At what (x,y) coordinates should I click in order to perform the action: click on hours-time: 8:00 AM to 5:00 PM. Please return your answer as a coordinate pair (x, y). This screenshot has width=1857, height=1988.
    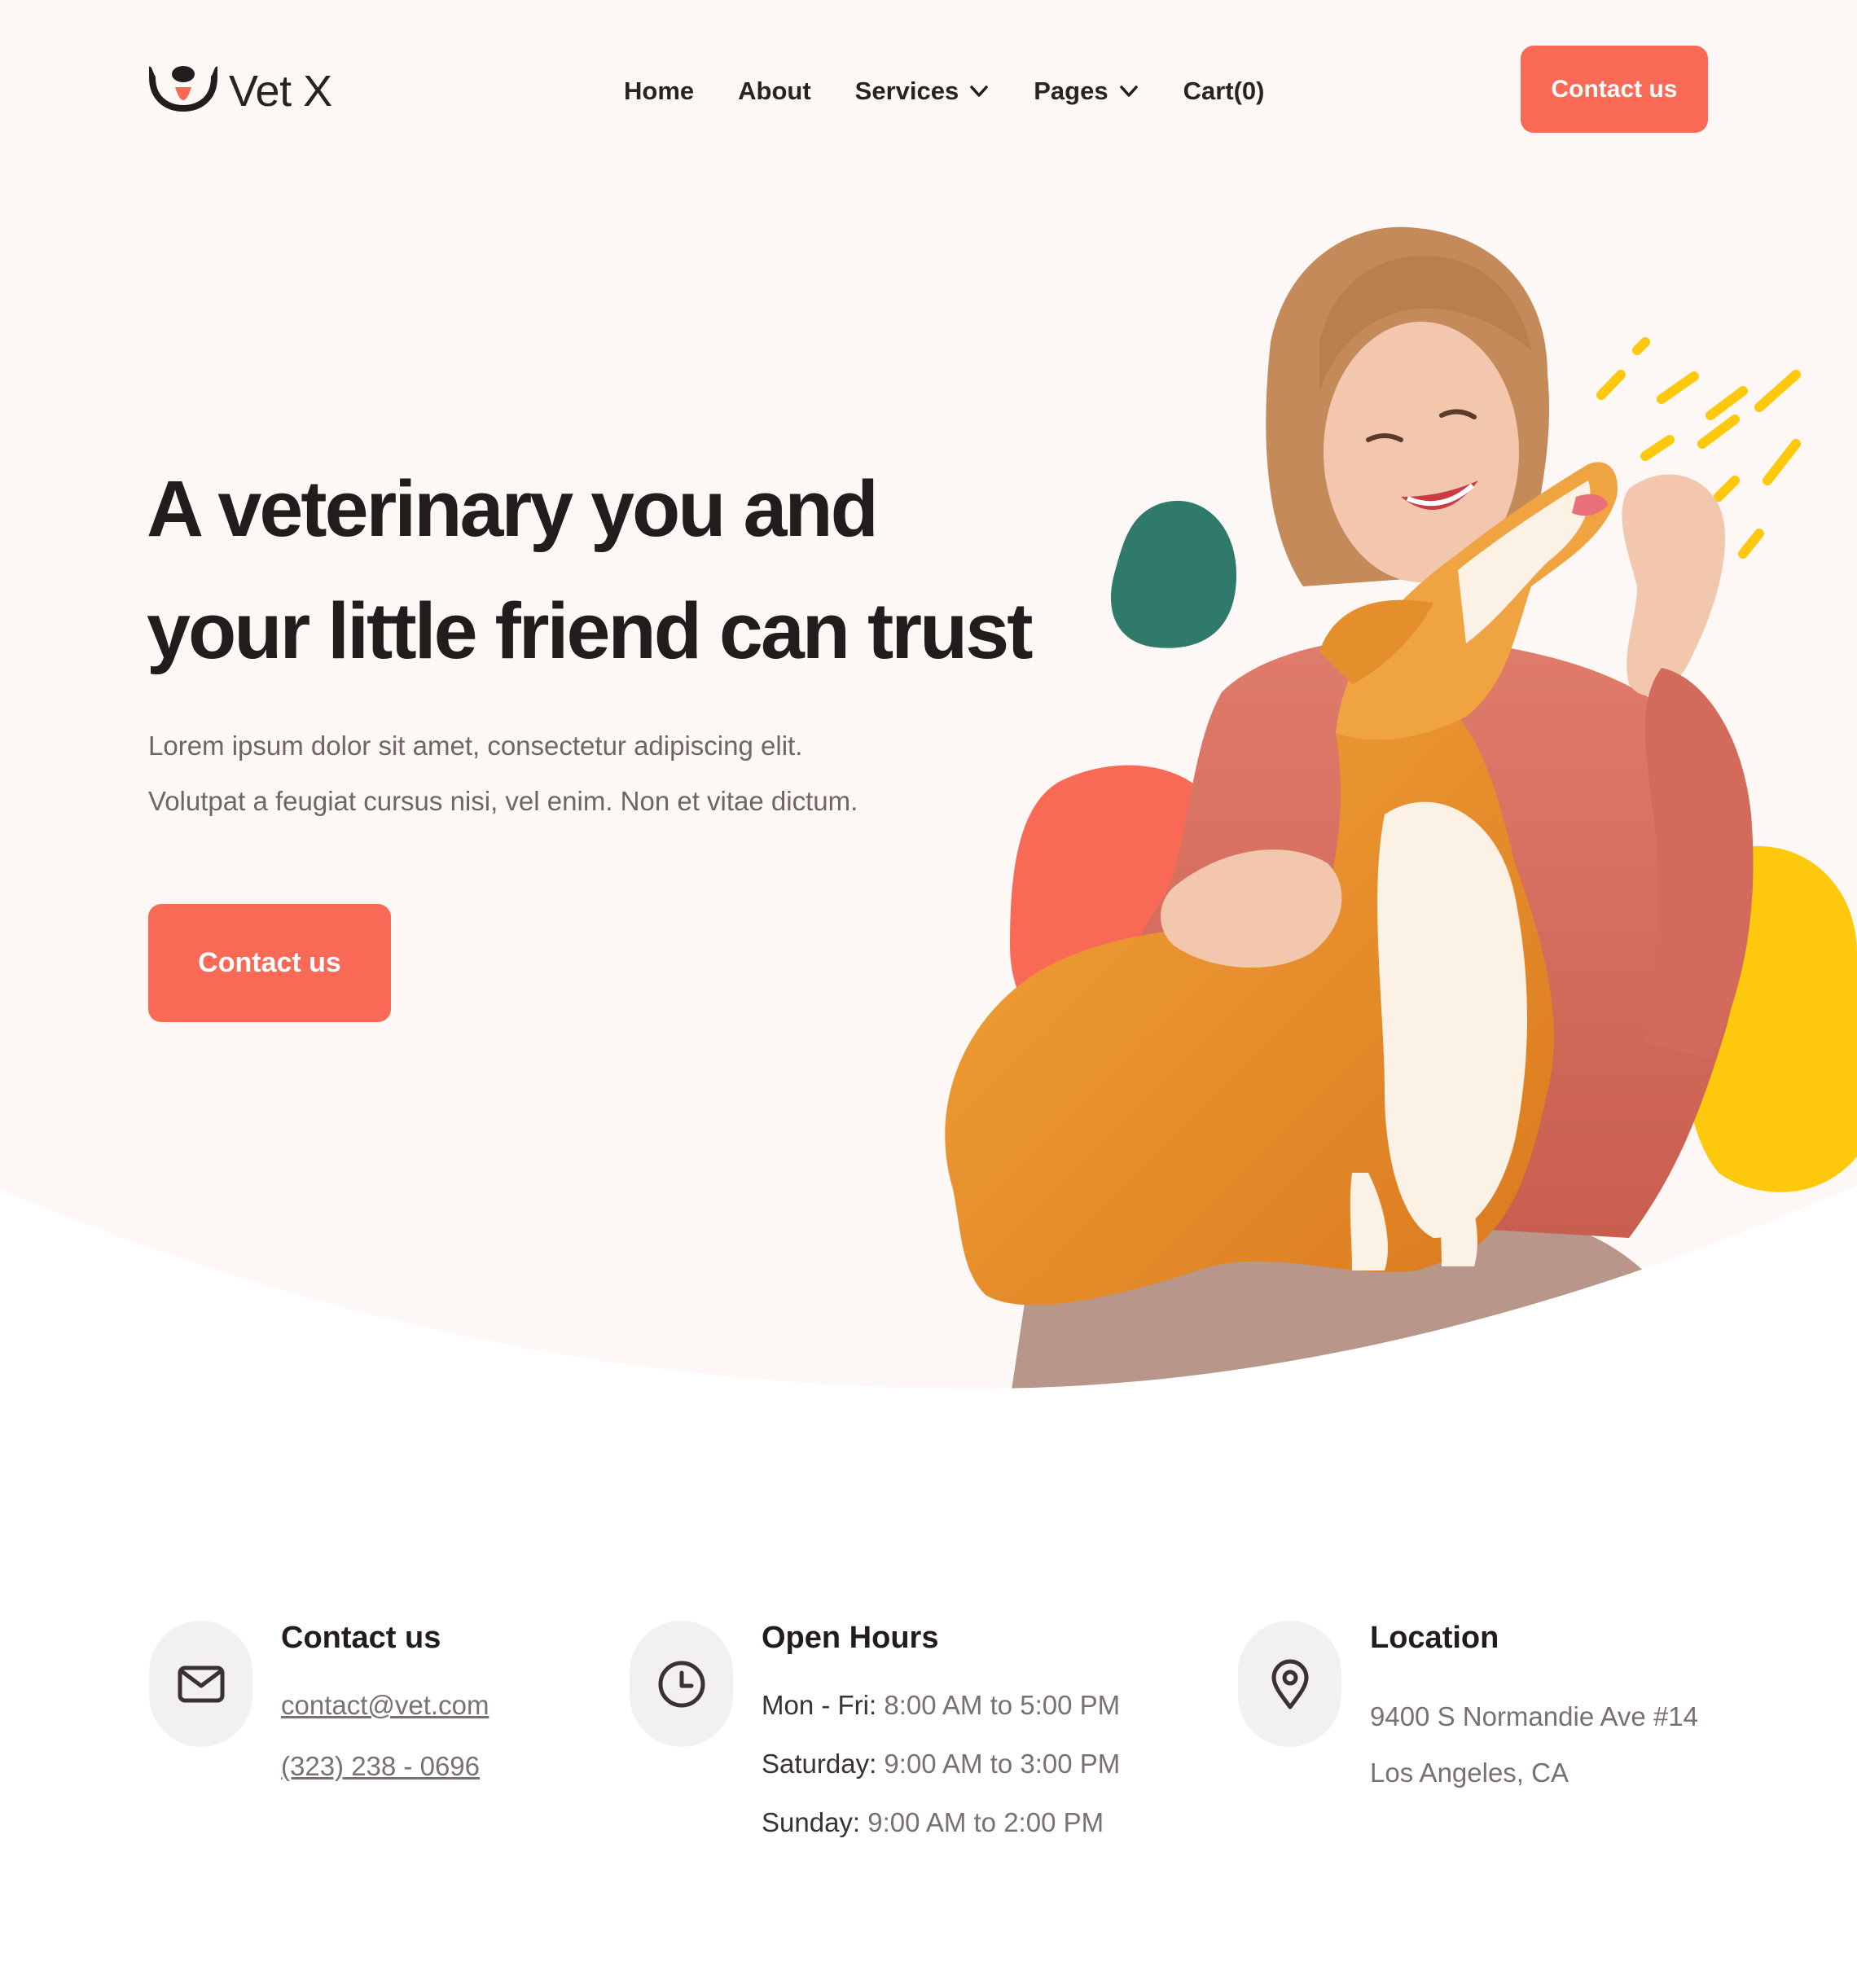
    Looking at the image, I should click on (1002, 1705).